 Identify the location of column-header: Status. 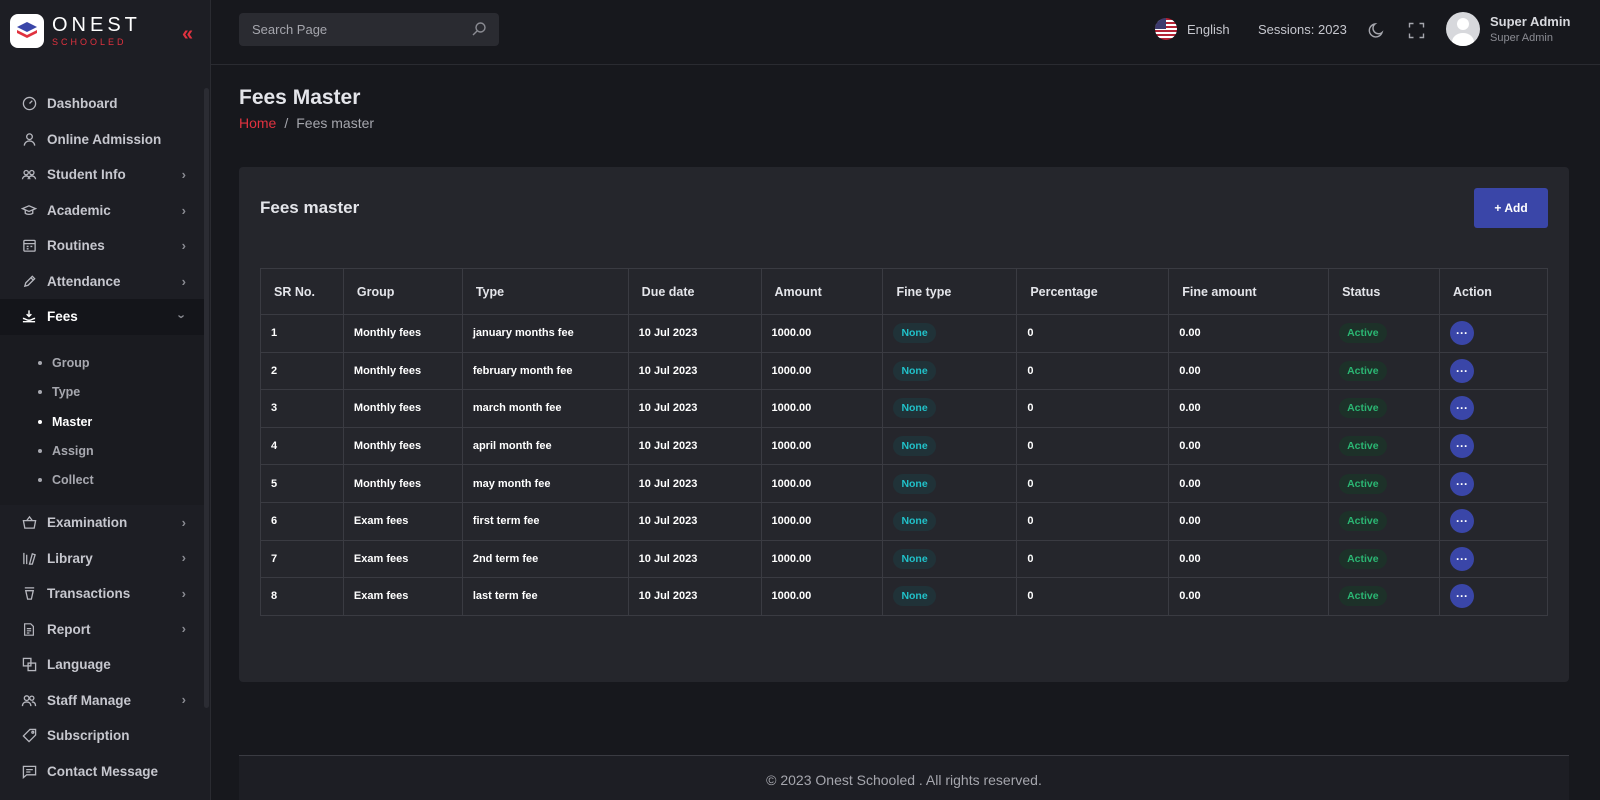
(1384, 291).